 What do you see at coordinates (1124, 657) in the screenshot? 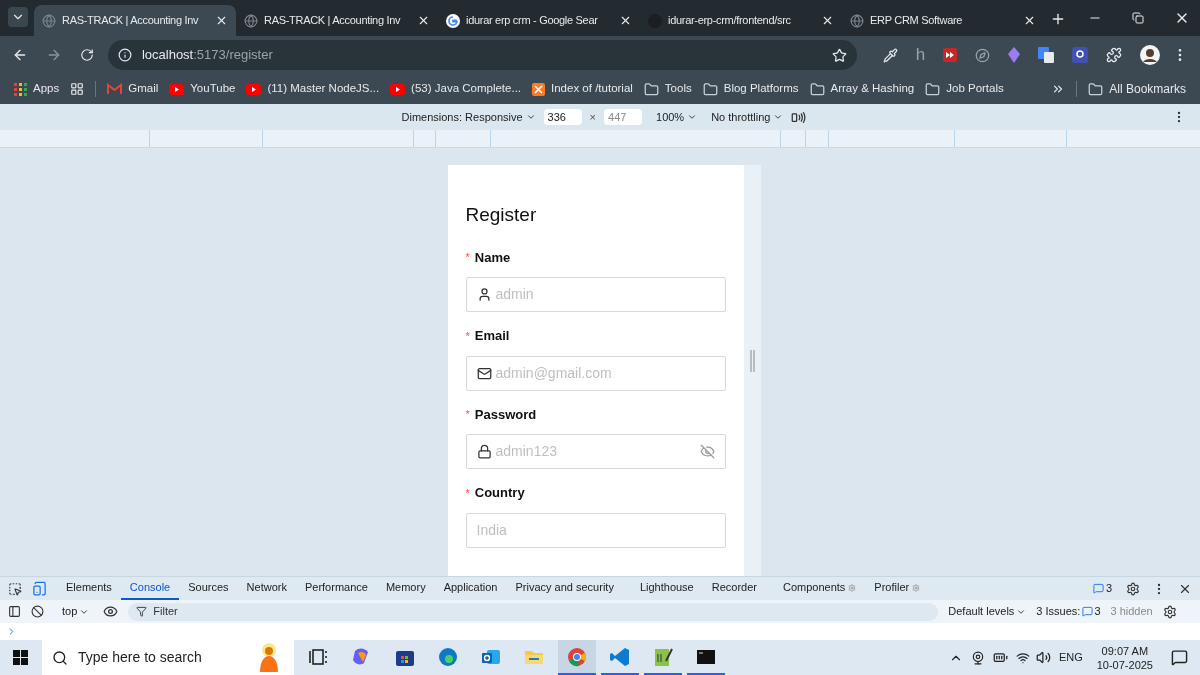
I see `clock: 09:07 AM 10-07-2025` at bounding box center [1124, 657].